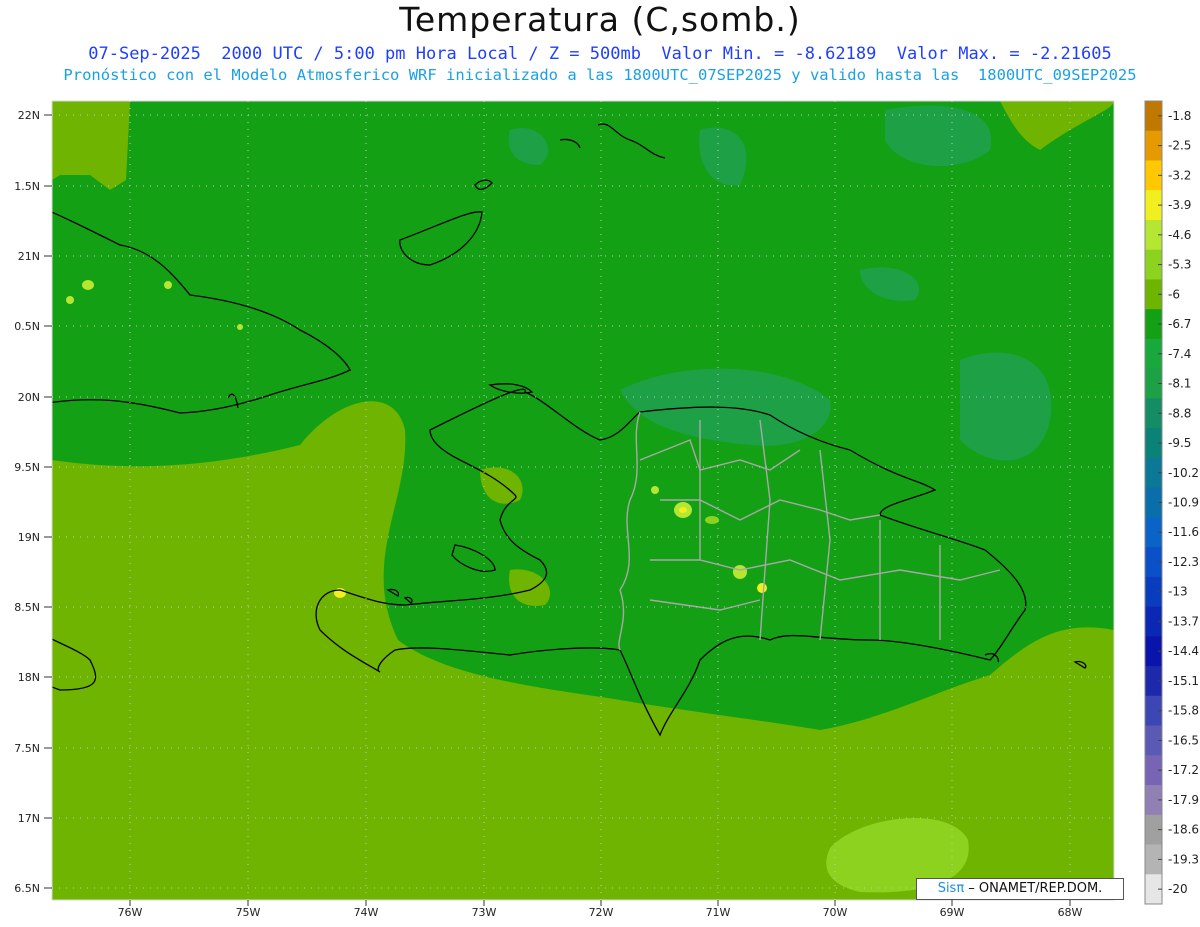 This screenshot has height=927, width=1200. I want to click on colorbar-label: -12.3, so click(1183, 562).